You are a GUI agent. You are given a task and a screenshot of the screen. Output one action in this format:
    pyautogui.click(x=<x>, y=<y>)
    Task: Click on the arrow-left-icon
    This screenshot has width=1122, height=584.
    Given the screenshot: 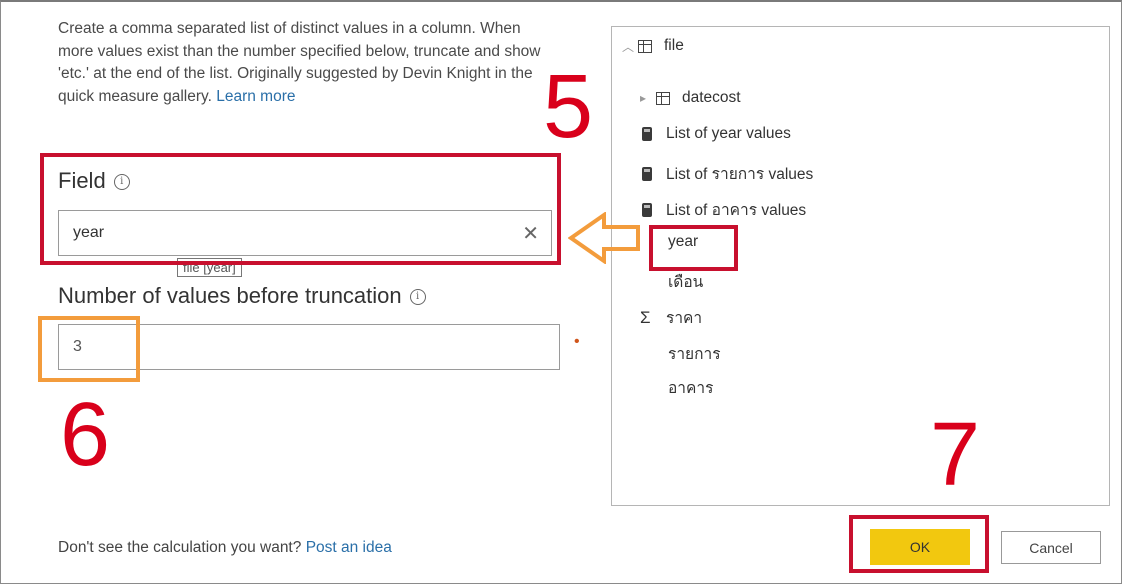 What is the action you would take?
    pyautogui.click(x=604, y=238)
    